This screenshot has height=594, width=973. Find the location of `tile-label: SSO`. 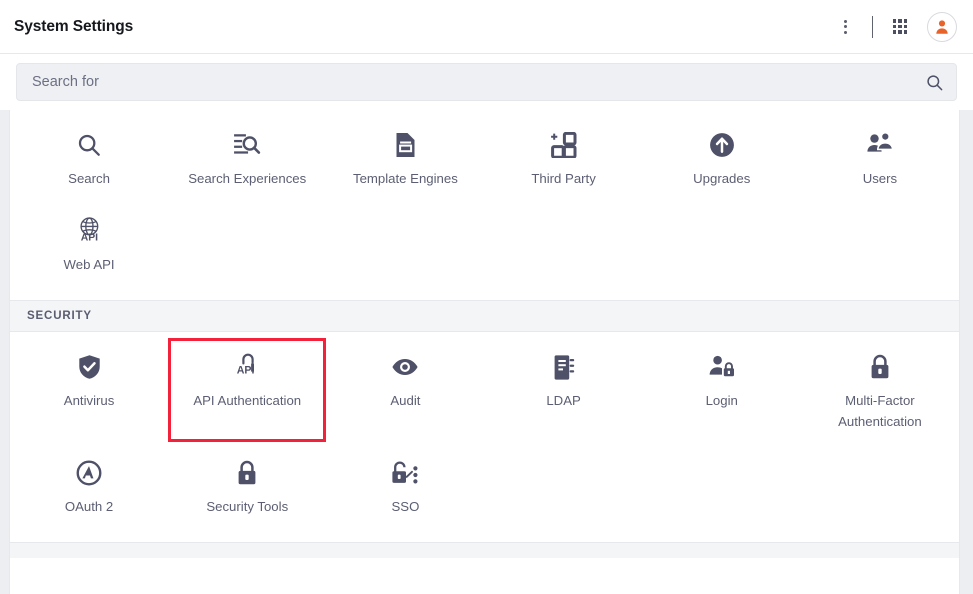

tile-label: SSO is located at coordinates (405, 506).